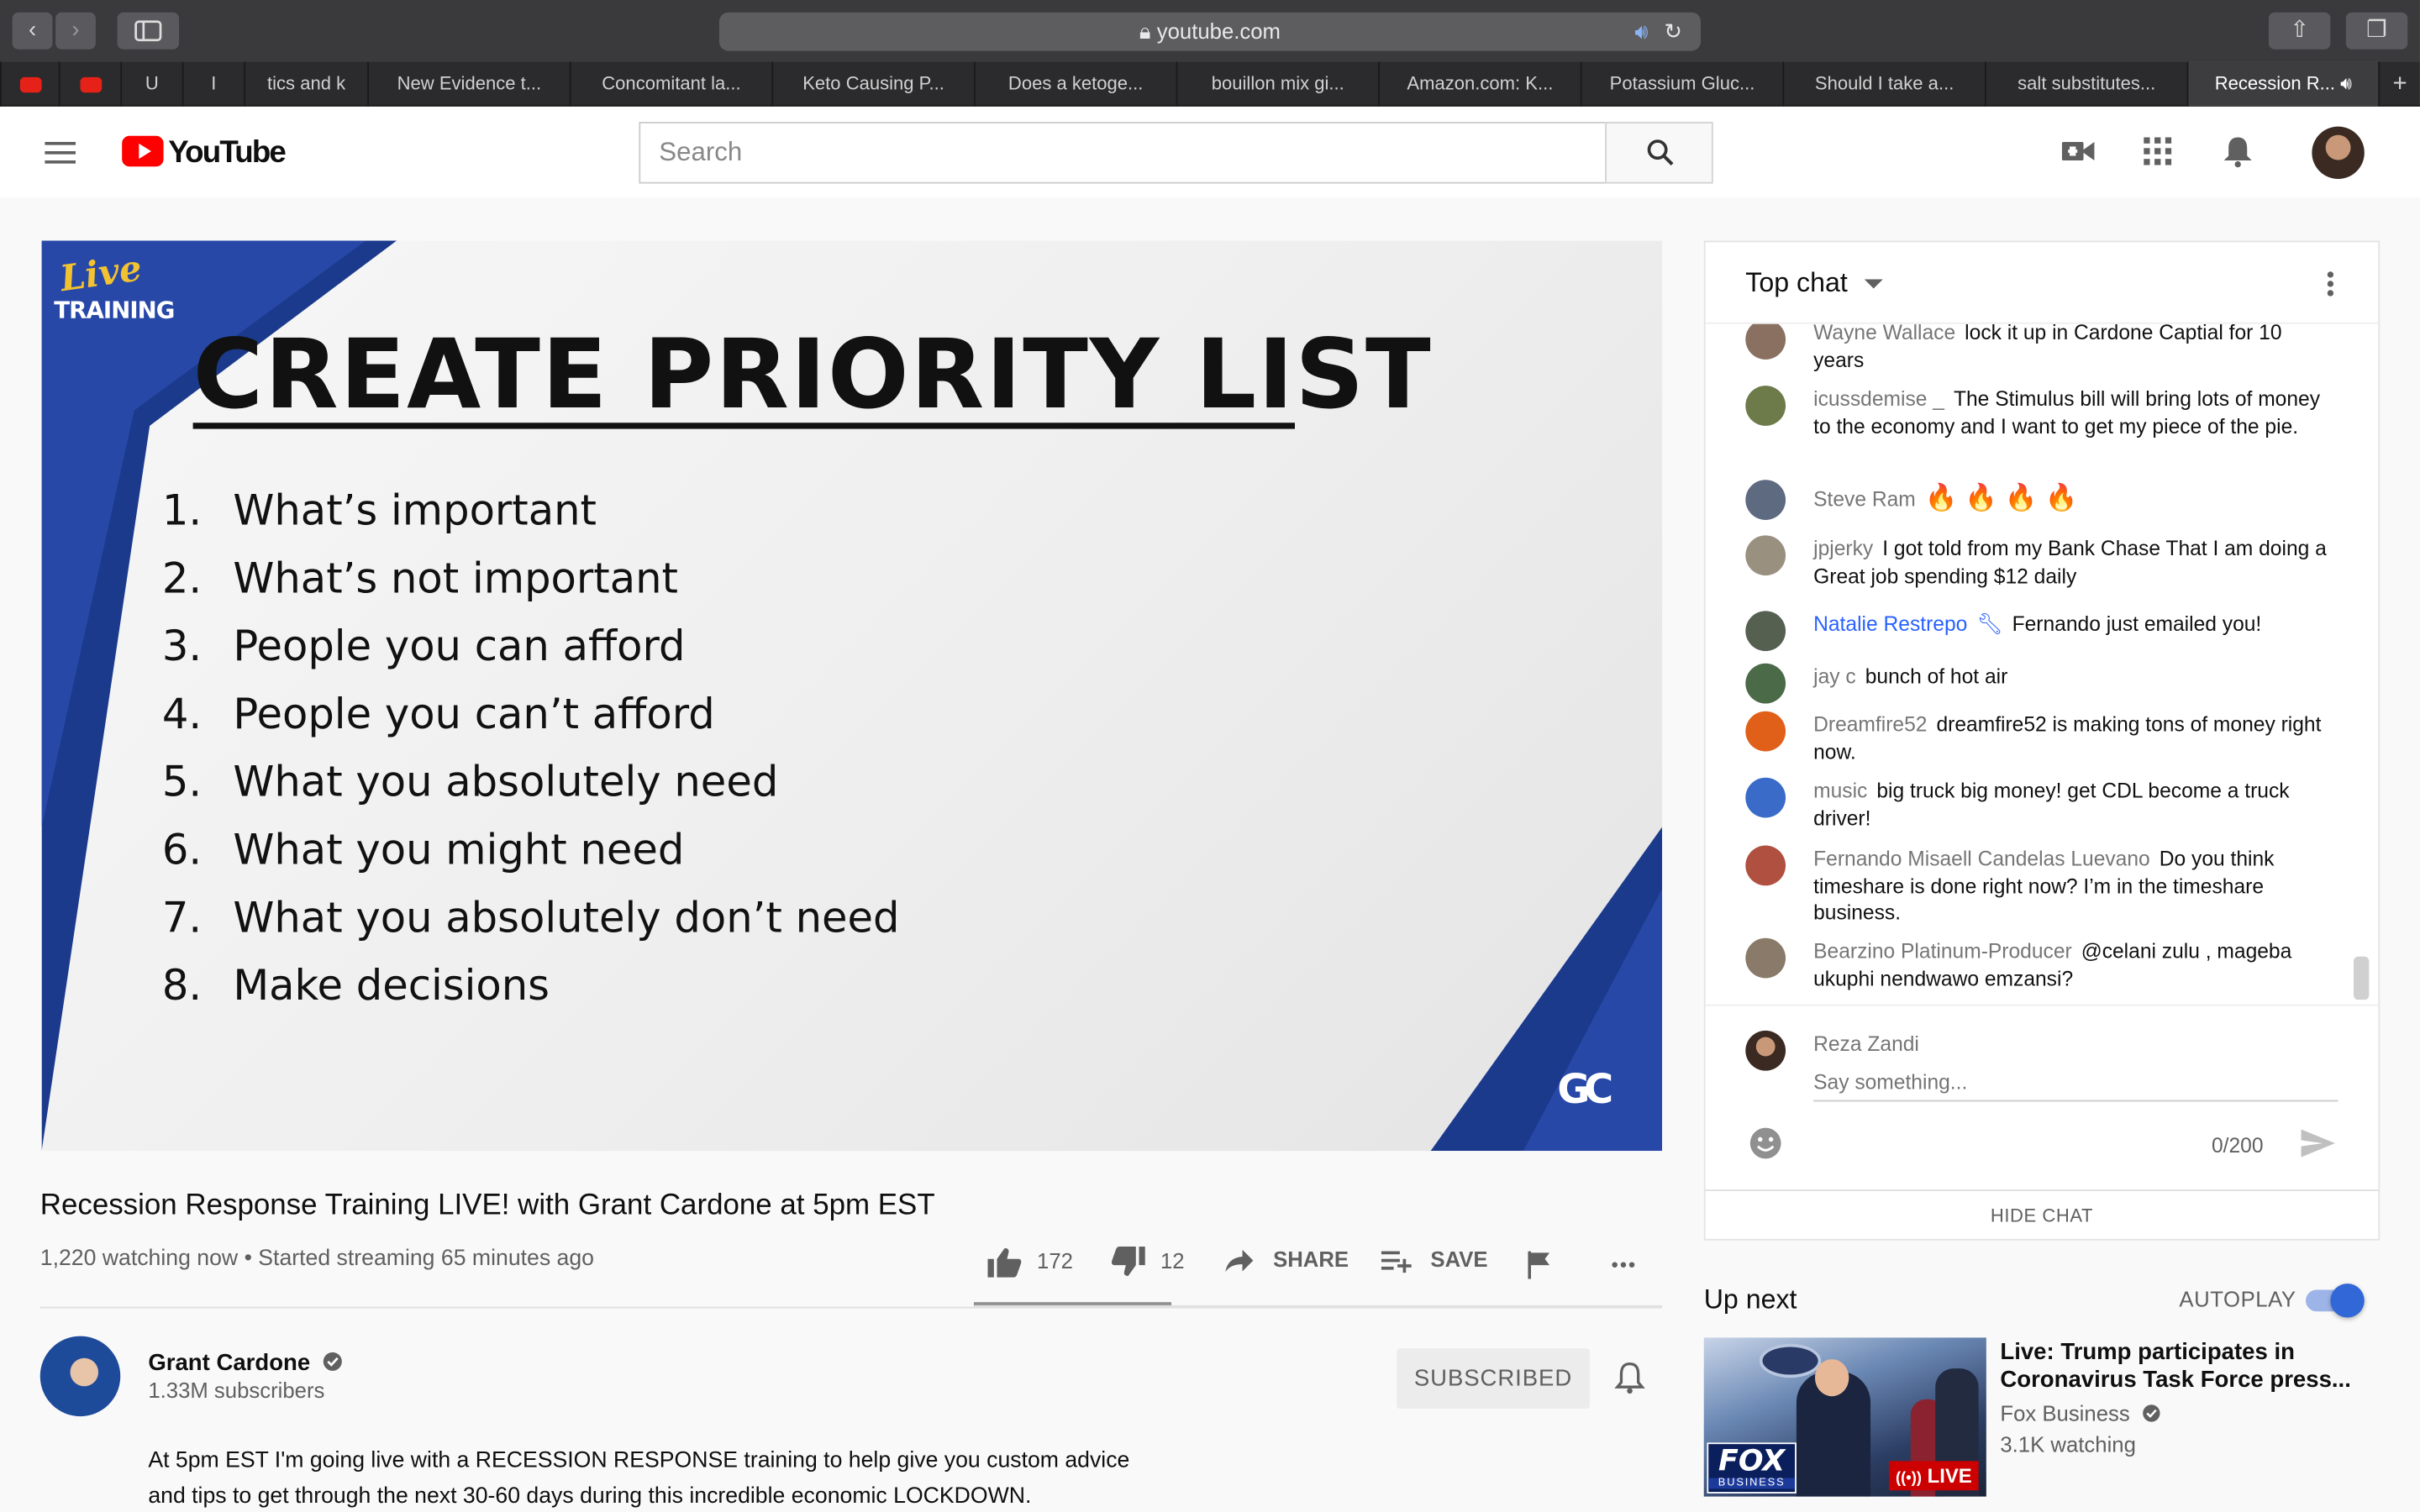 The image size is (2420, 1512). What do you see at coordinates (2347, 1301) in the screenshot?
I see `autoplay-toggle-knob` at bounding box center [2347, 1301].